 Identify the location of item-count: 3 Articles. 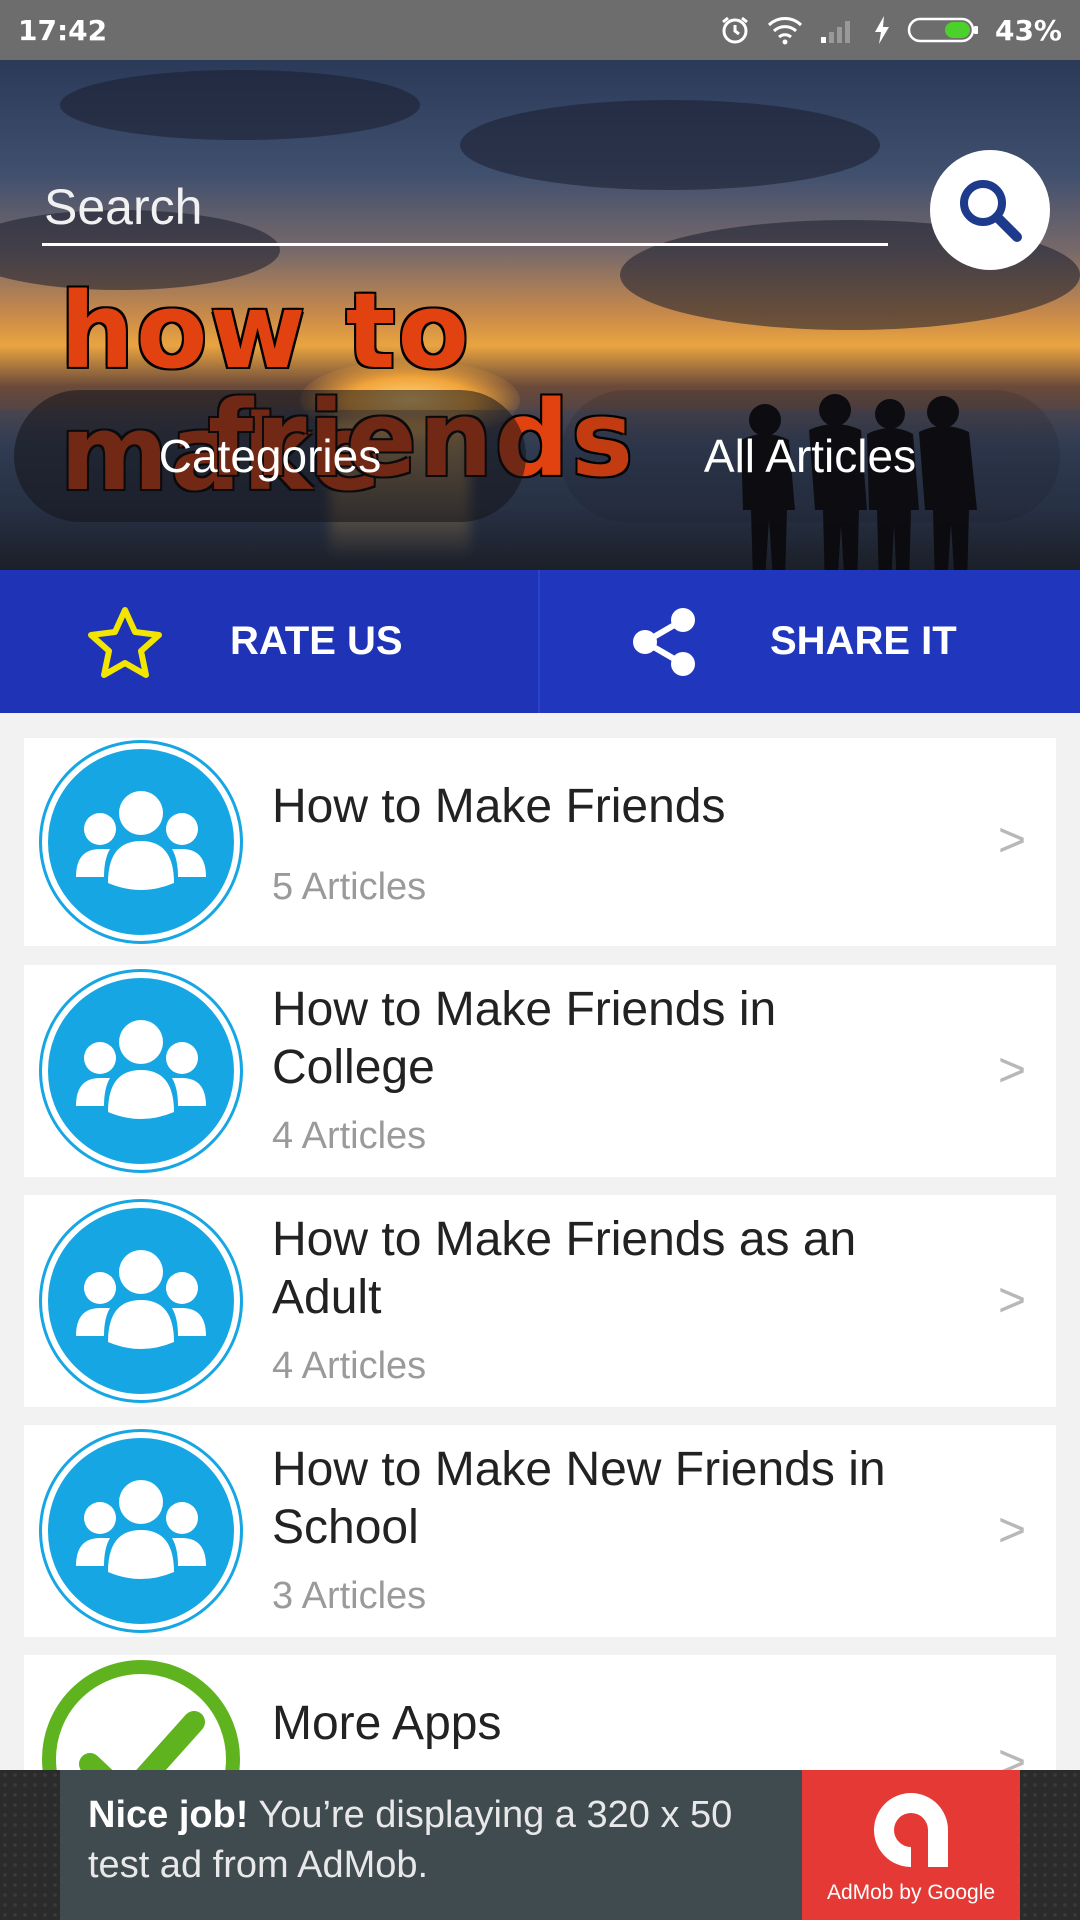
(349, 1596).